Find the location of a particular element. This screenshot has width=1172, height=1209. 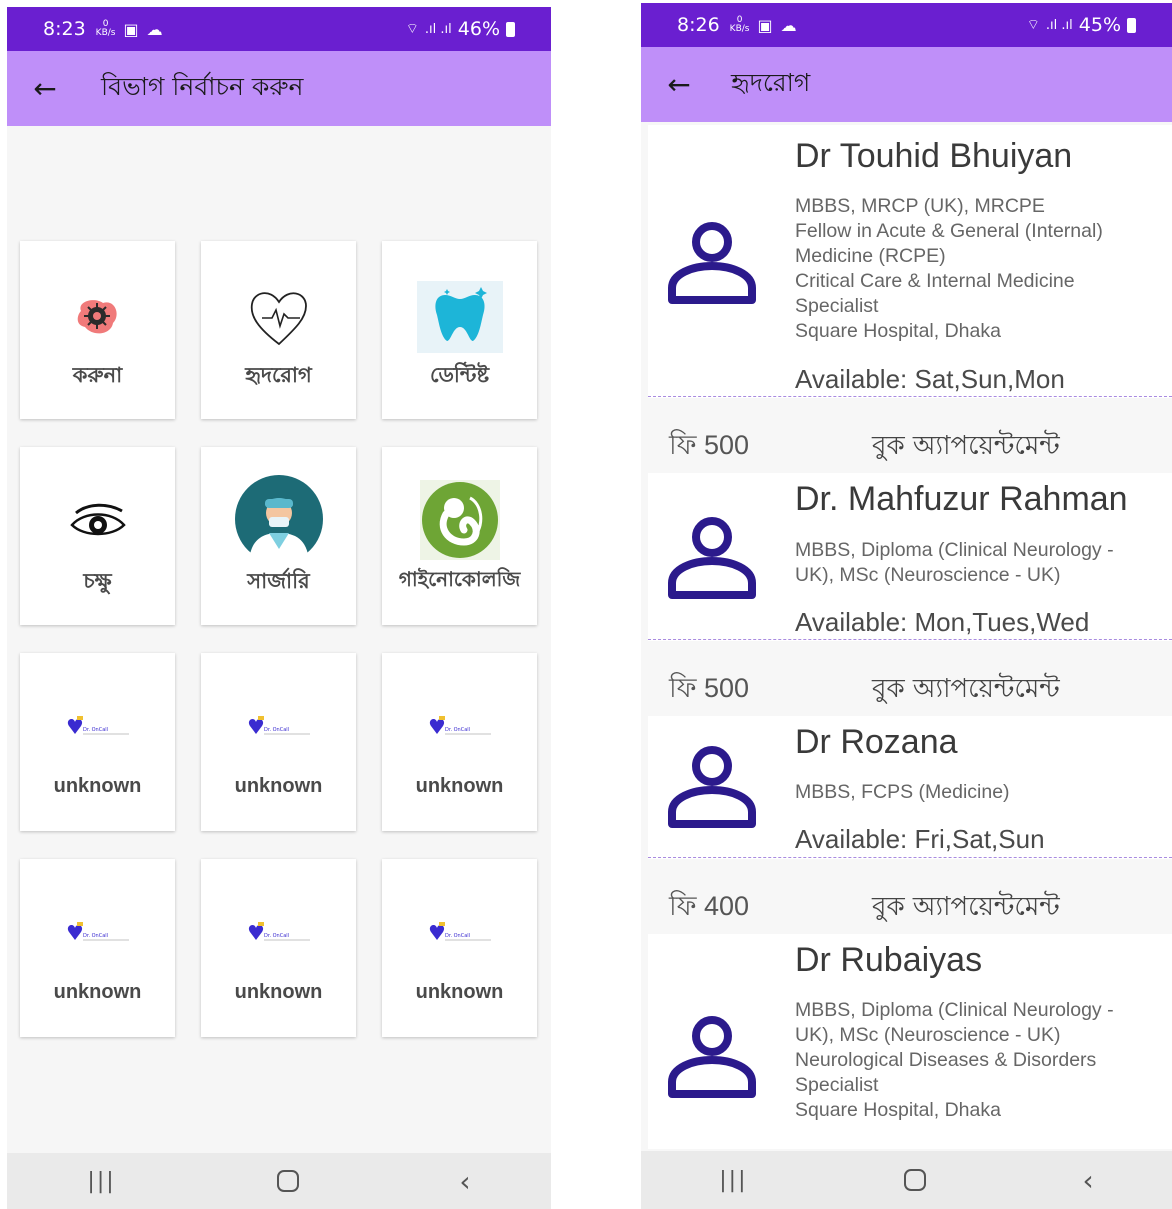

department-label: গাইনোকোলজি is located at coordinates (459, 580).